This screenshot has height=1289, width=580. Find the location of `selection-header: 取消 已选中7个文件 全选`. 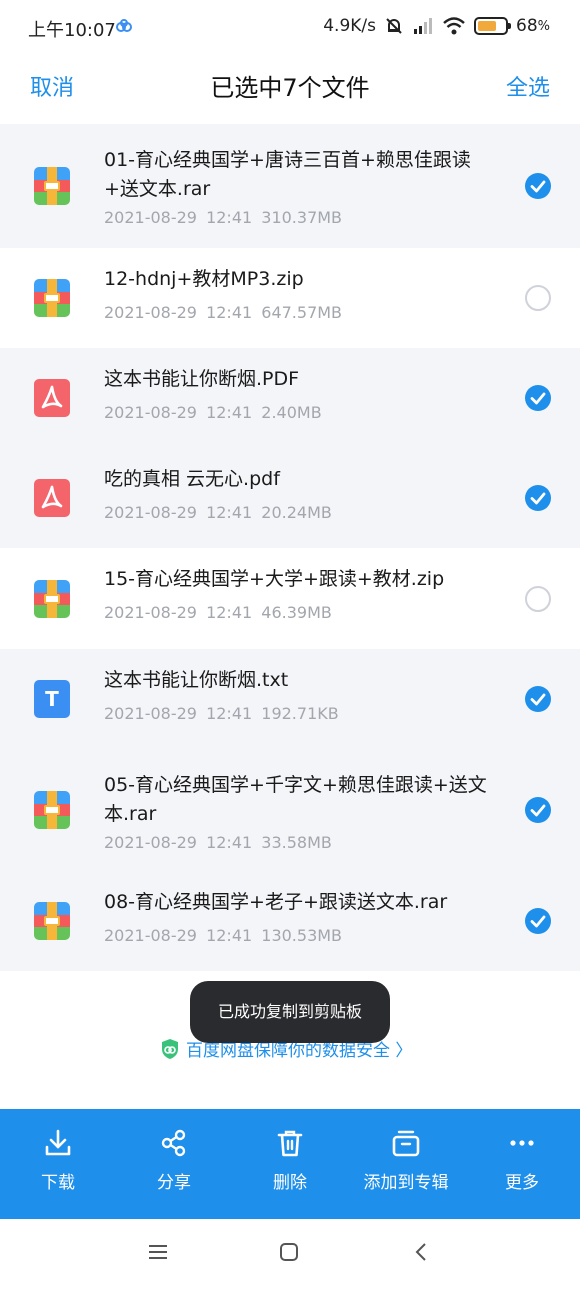

selection-header: 取消 已选中7个文件 全选 is located at coordinates (290, 87).